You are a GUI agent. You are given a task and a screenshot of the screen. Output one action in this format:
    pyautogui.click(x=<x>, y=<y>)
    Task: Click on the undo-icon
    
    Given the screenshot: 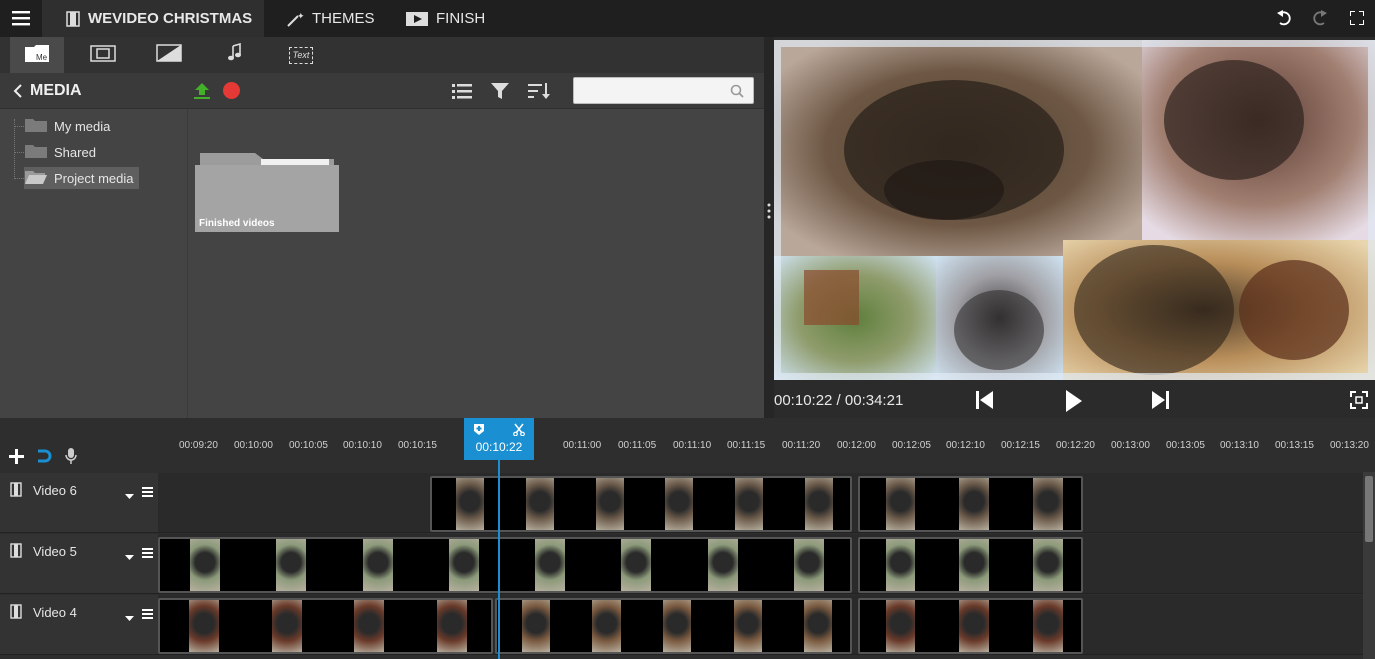 What is the action you would take?
    pyautogui.click(x=1284, y=20)
    